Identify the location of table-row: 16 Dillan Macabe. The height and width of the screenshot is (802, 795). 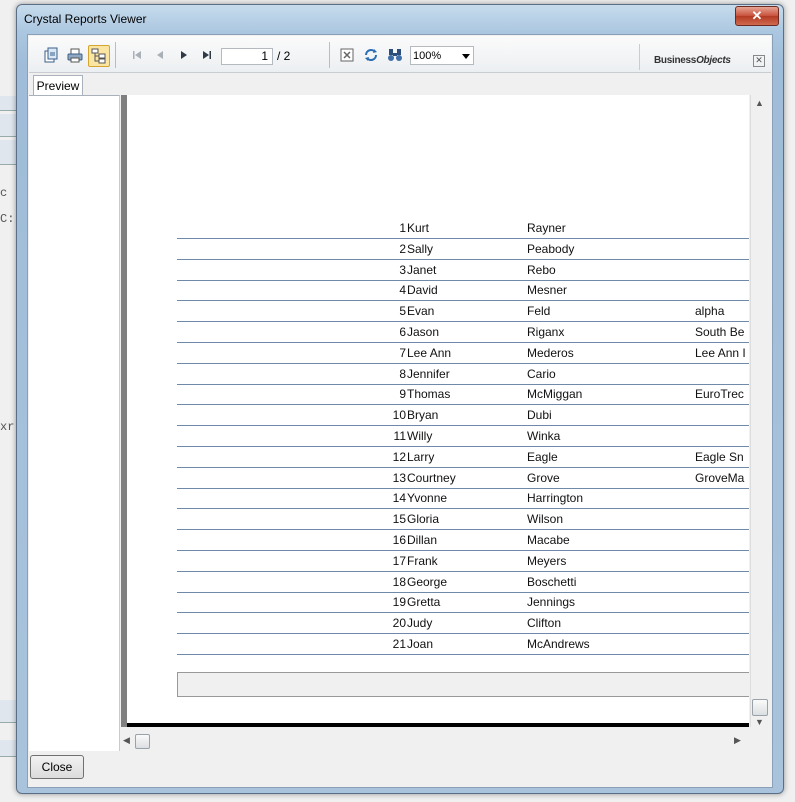
(463, 540).